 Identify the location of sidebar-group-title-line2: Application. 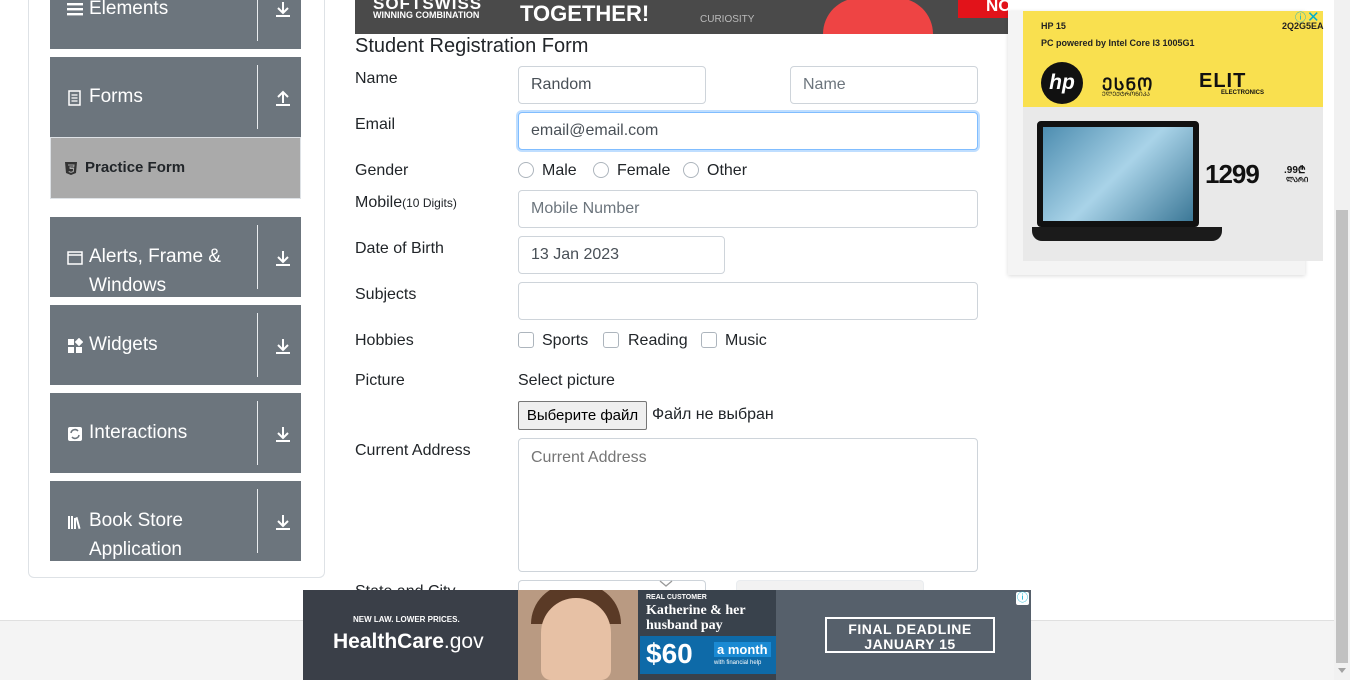
(135, 549).